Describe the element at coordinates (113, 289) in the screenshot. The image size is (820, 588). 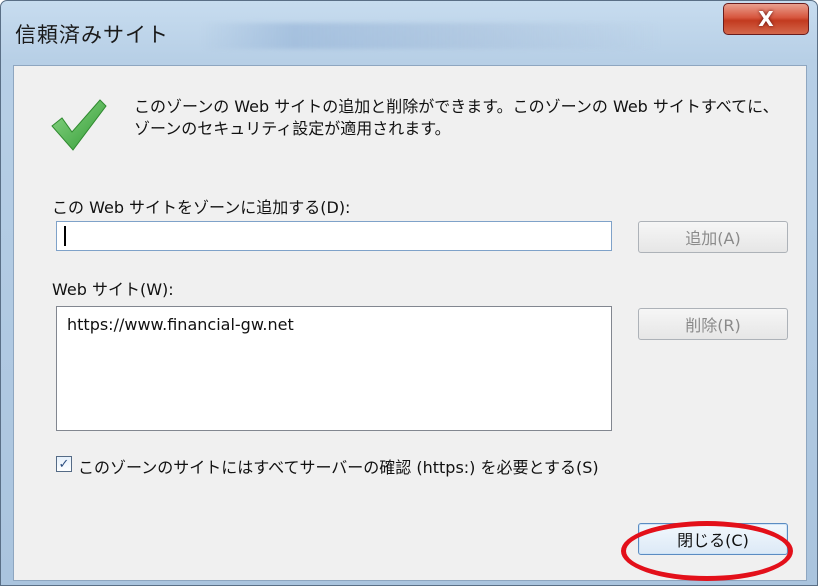
I see `sites-label: Web サイト(W):` at that location.